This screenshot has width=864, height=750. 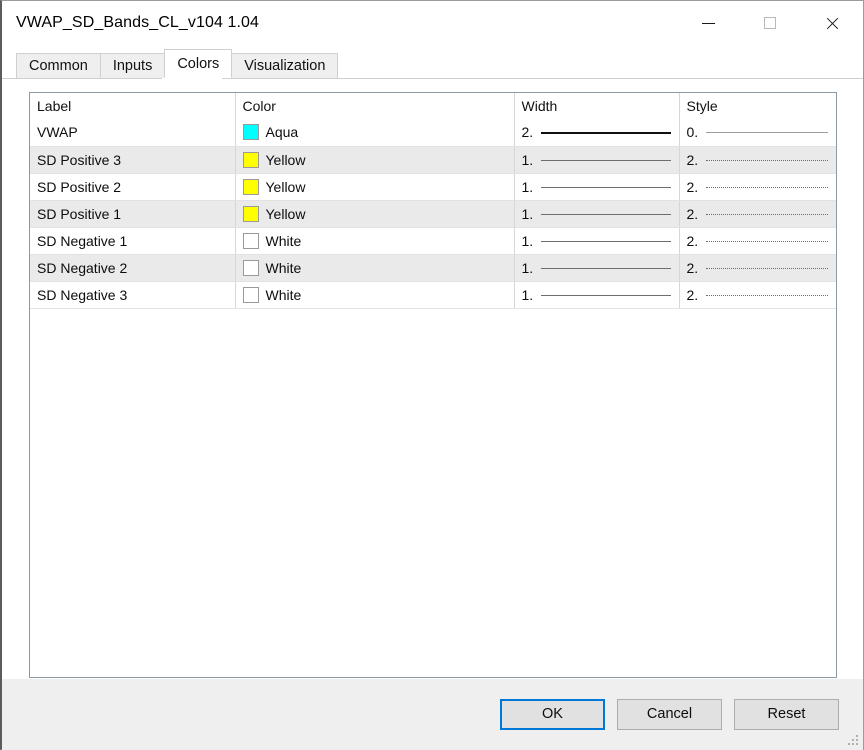 What do you see at coordinates (692, 132) in the screenshot?
I see `style-value: 0.` at bounding box center [692, 132].